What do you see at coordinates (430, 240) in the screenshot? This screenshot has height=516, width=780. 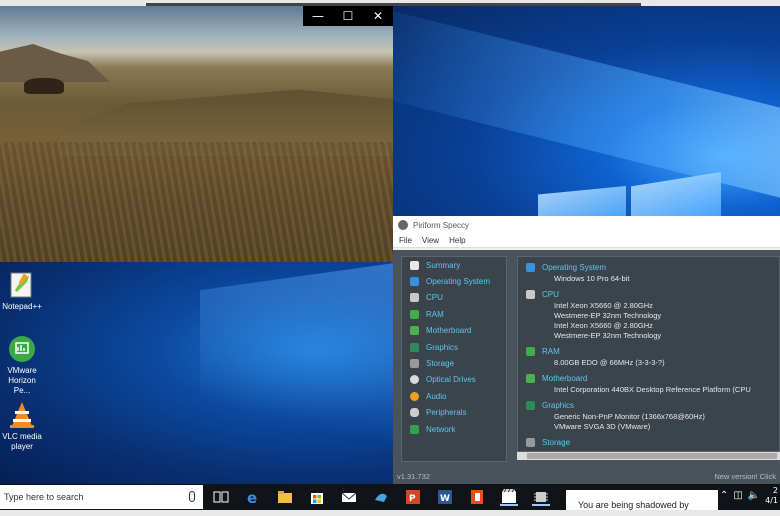 I see `menu-view: View` at bounding box center [430, 240].